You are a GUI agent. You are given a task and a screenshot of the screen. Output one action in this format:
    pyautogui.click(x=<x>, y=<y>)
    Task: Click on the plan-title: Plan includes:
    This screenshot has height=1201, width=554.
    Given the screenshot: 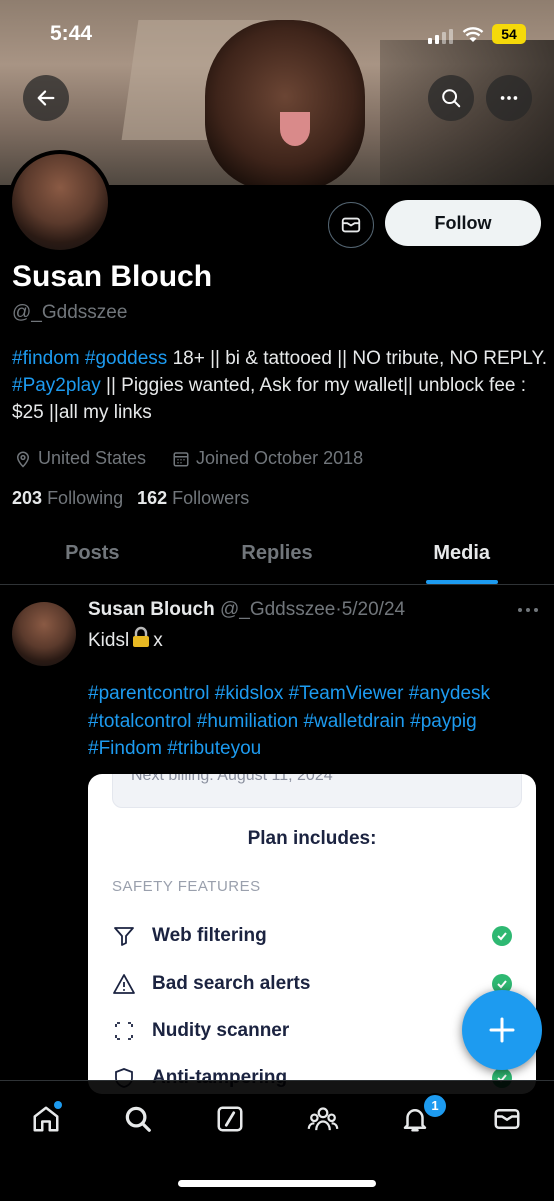 What is the action you would take?
    pyautogui.click(x=312, y=838)
    